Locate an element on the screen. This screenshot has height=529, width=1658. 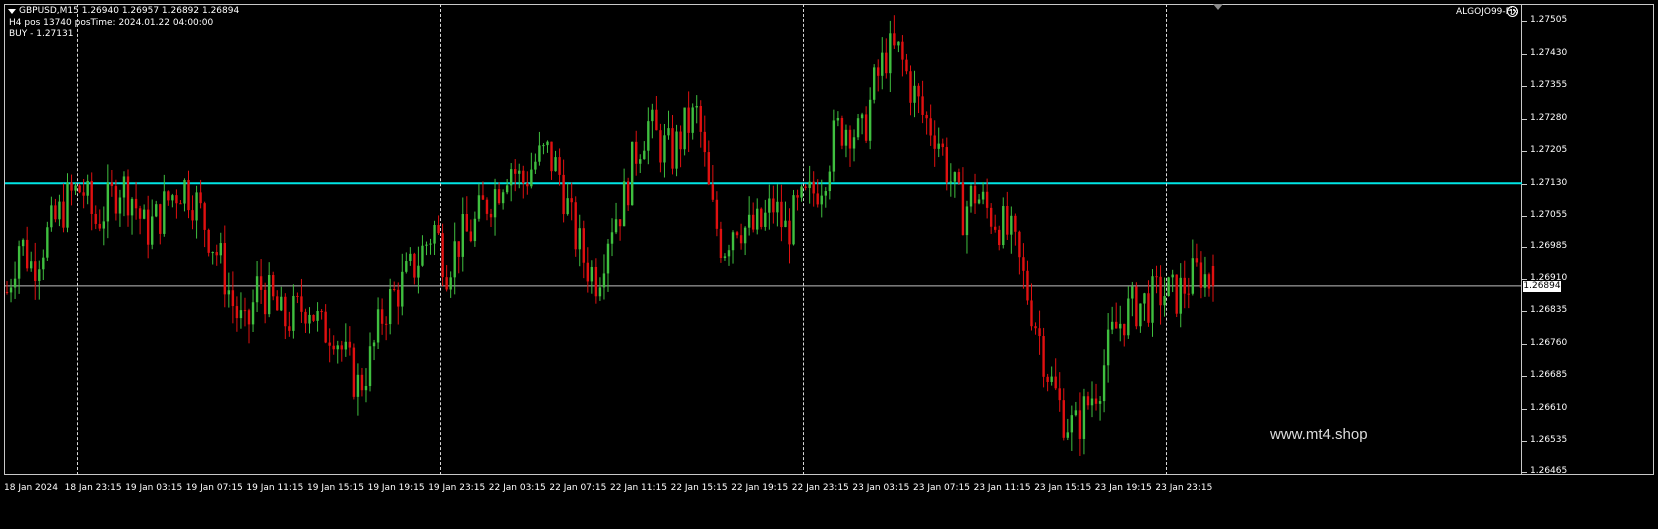
time-axis-label: 19 Jan 03:15 is located at coordinates (154, 488).